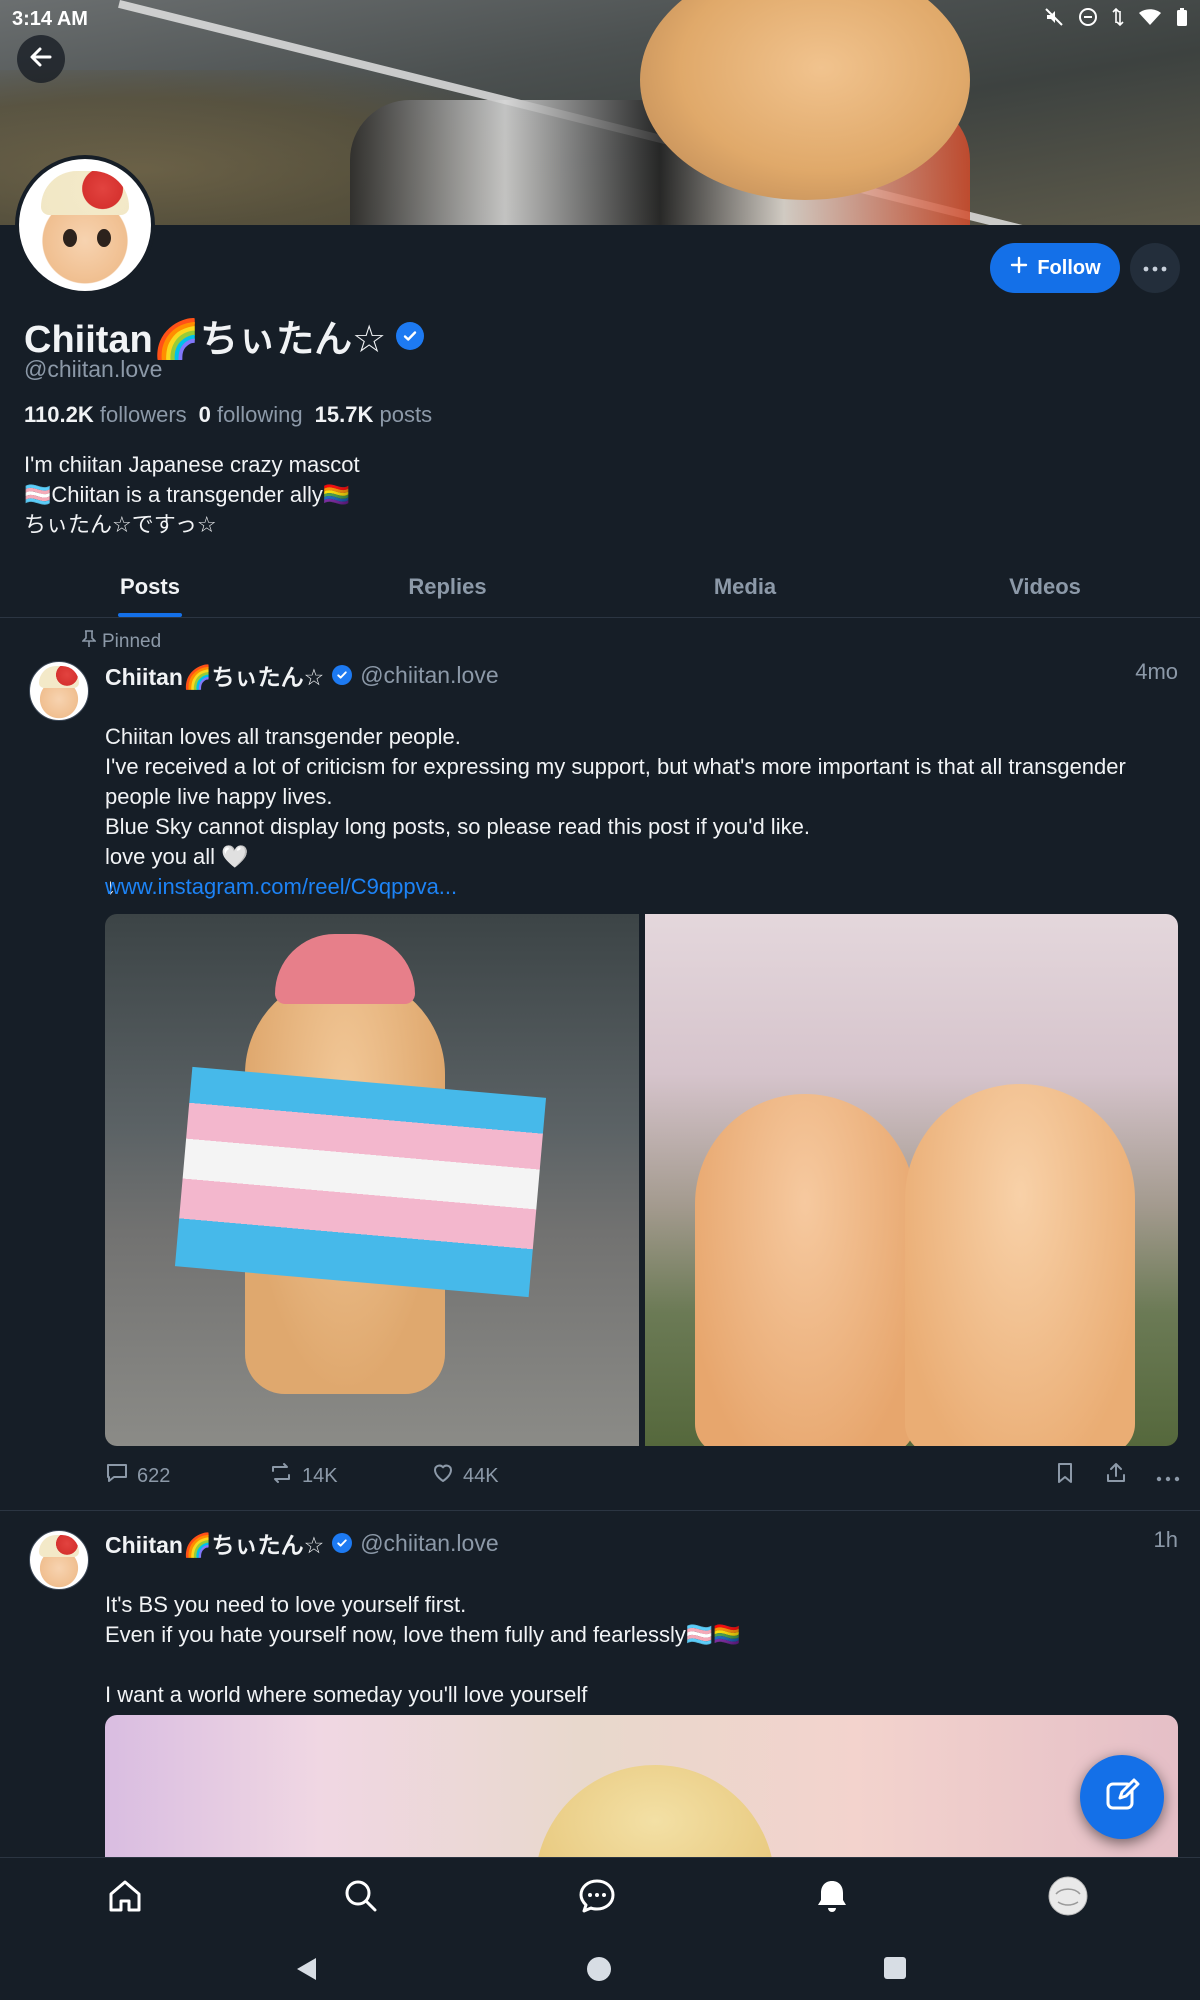 The height and width of the screenshot is (2000, 1200). I want to click on mute-icon, so click(1054, 19).